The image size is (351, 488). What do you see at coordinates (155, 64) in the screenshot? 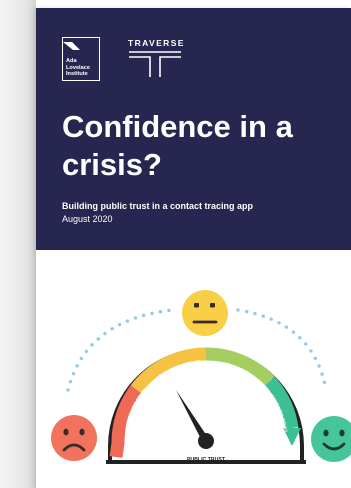
I see `traverse-t-mark-icon` at bounding box center [155, 64].